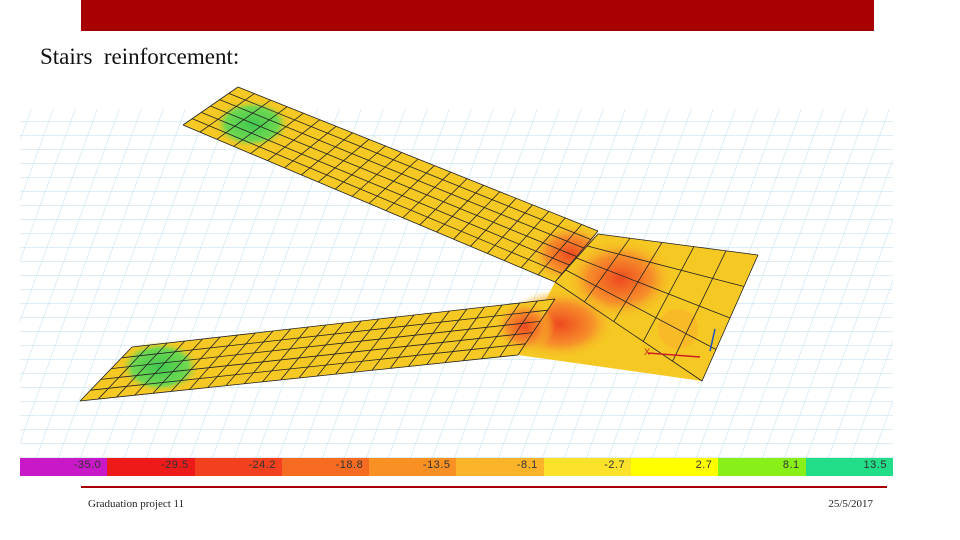 The height and width of the screenshot is (540, 960). What do you see at coordinates (675, 467) in the screenshot?
I see `legend-segment: 2.7` at bounding box center [675, 467].